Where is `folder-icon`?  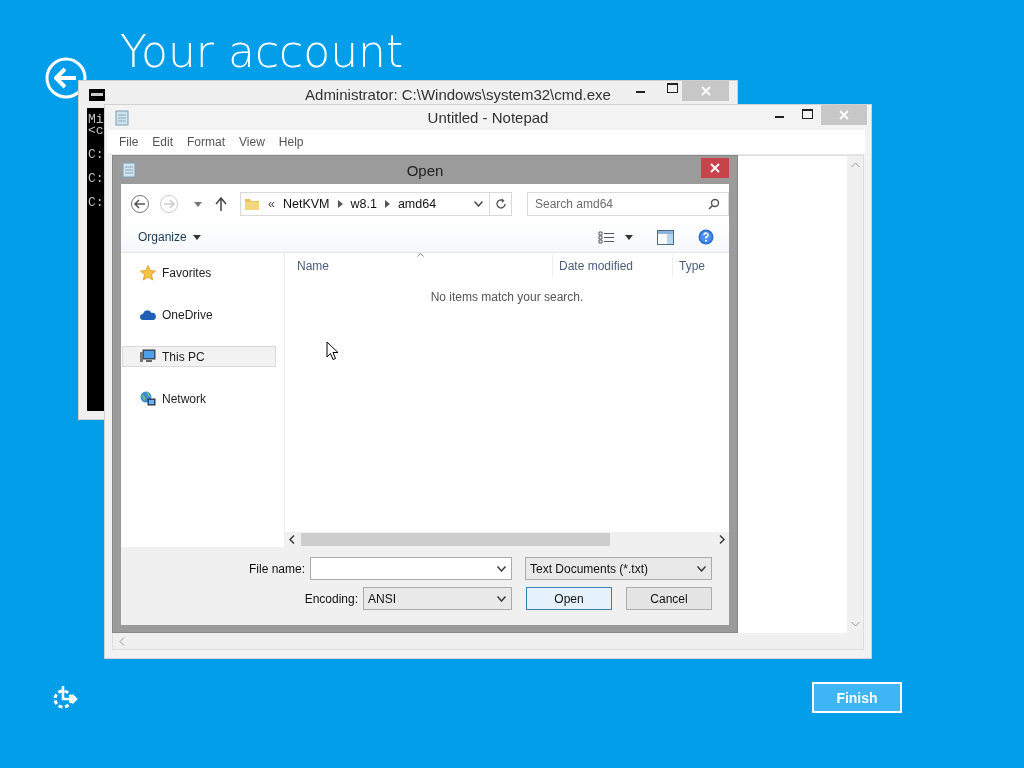
folder-icon is located at coordinates (252, 204).